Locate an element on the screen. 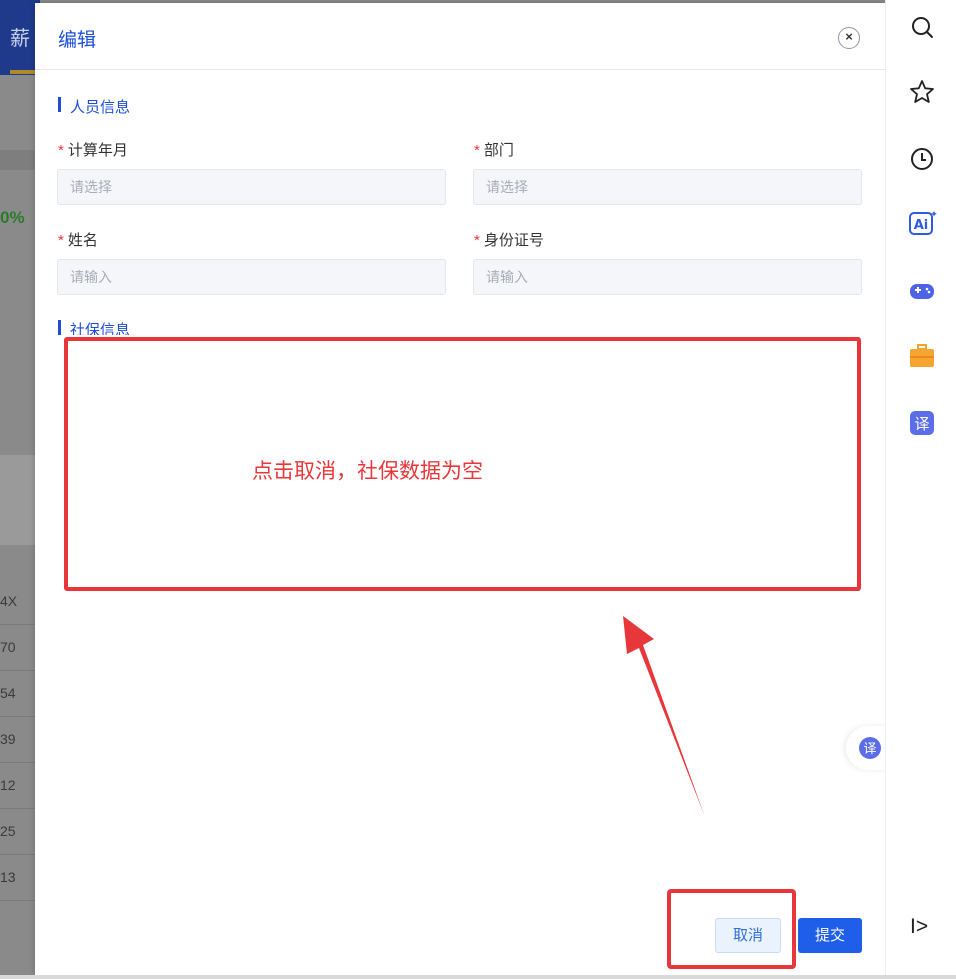  background-header-text: 薪 is located at coordinates (20, 39).